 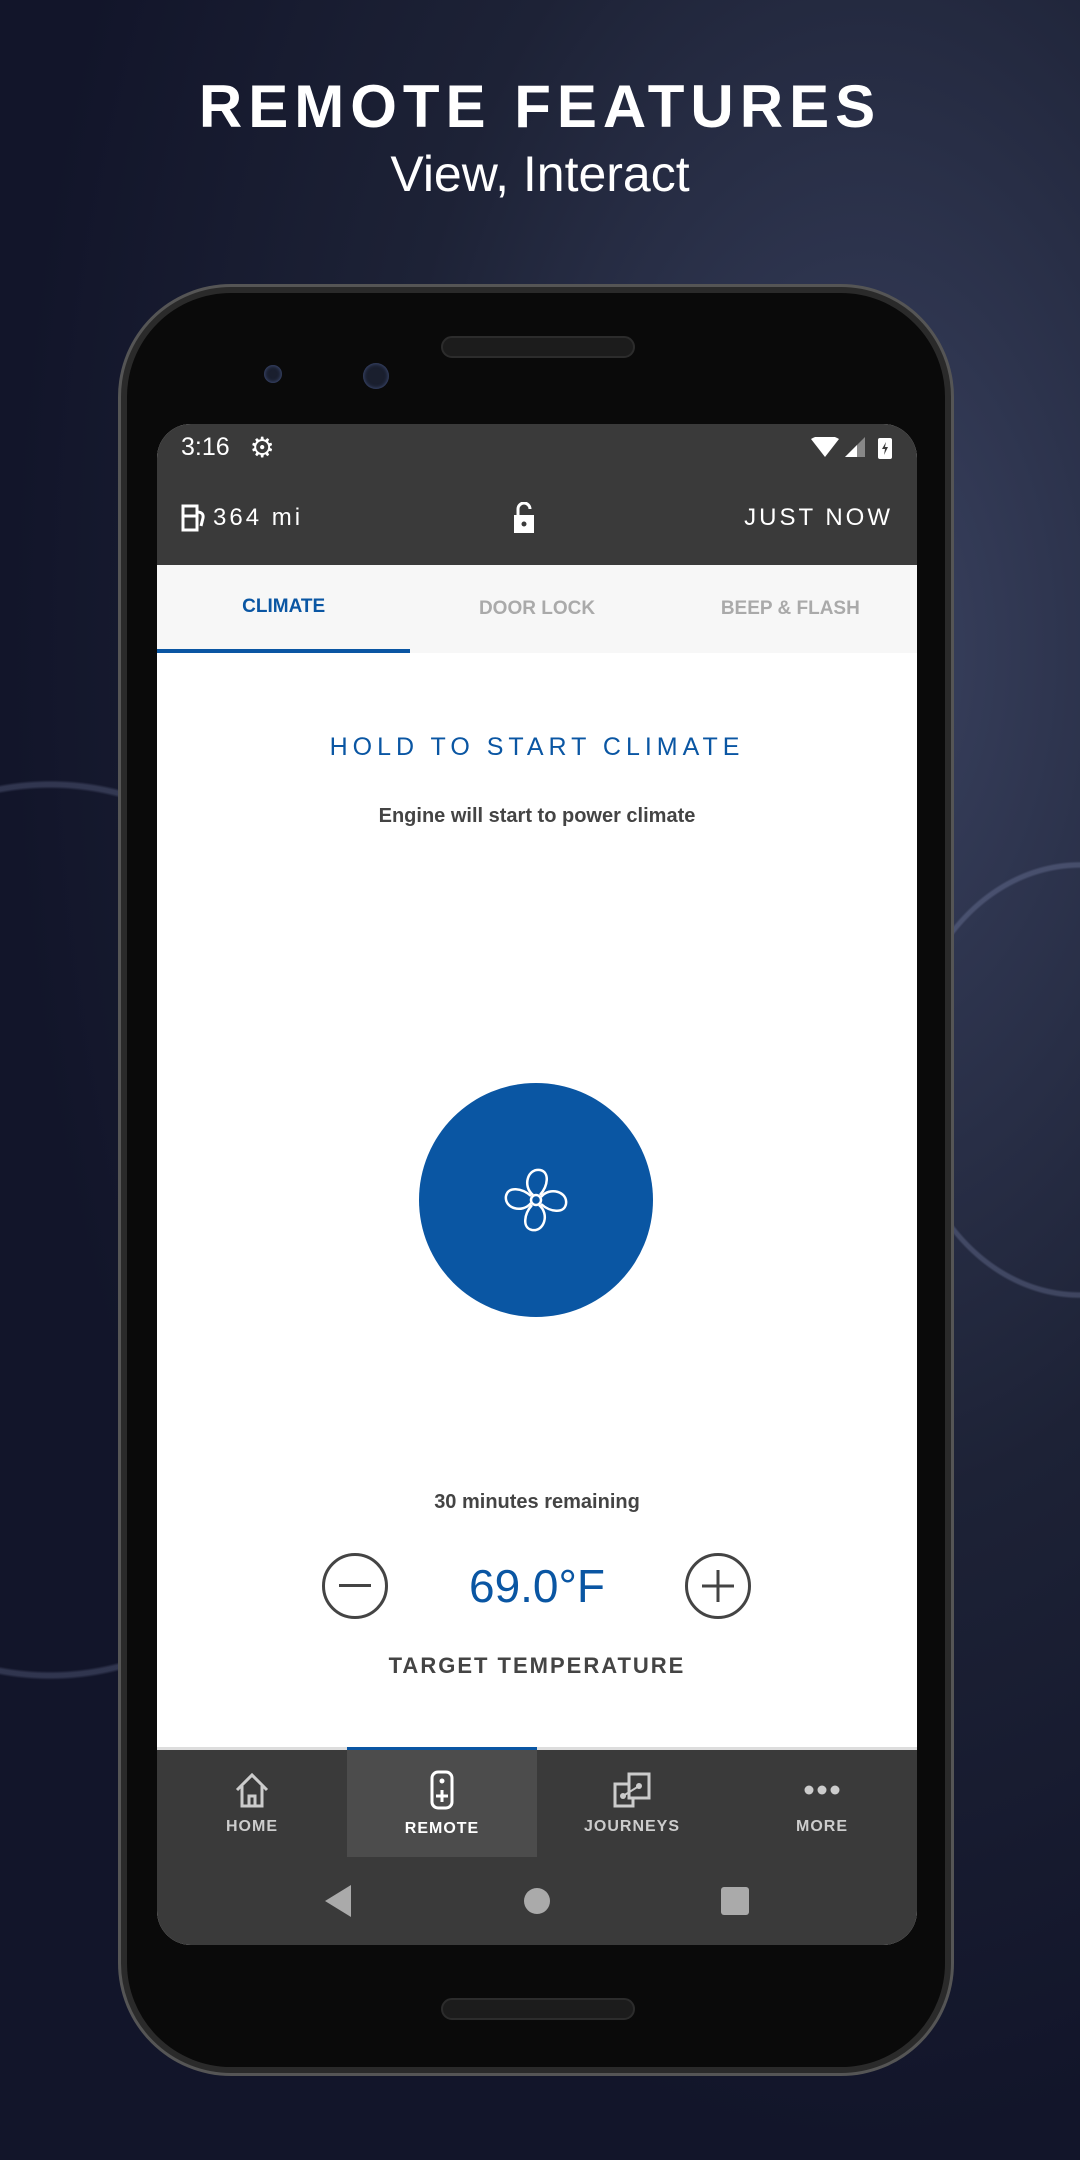 I want to click on nav-home: HOME, so click(x=252, y=1803).